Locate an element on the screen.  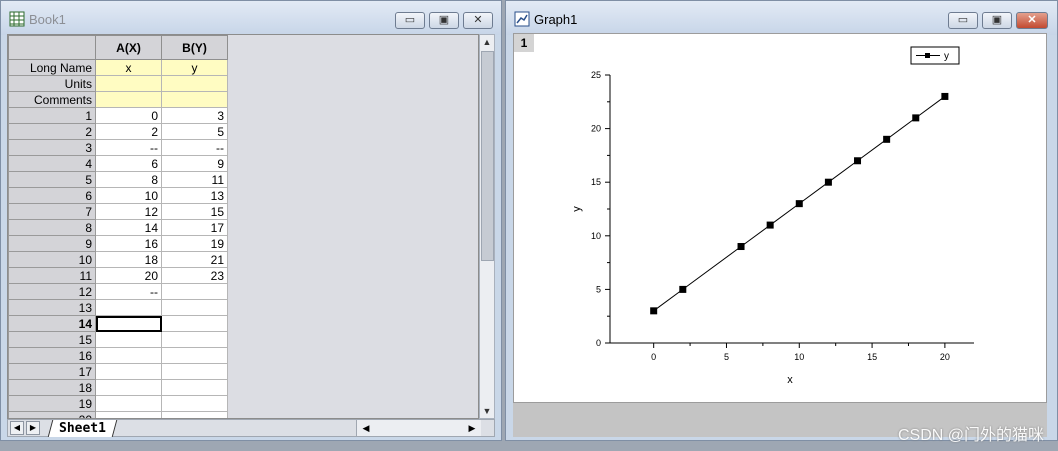
table-row: 19 is located at coordinates (118, 403).